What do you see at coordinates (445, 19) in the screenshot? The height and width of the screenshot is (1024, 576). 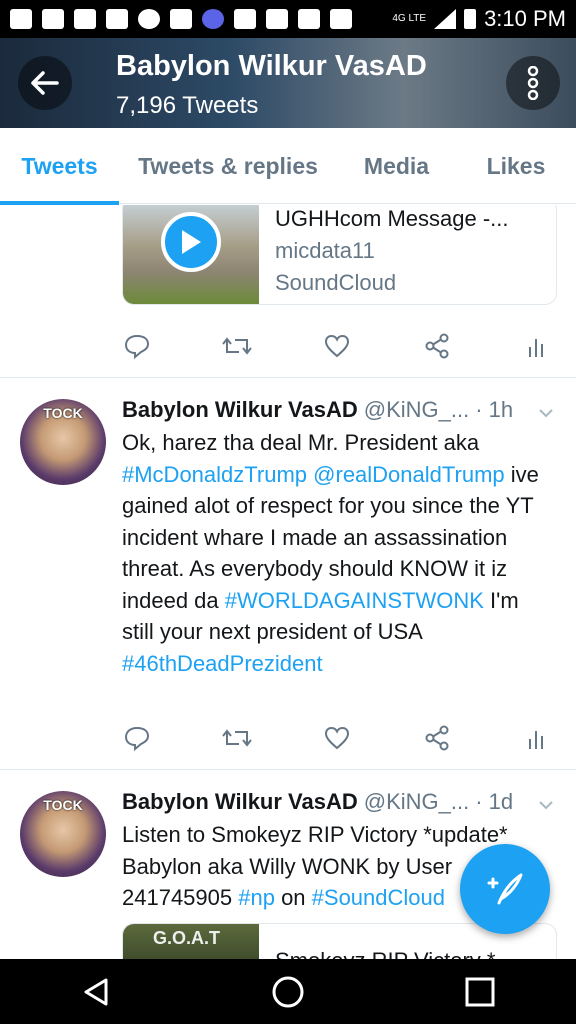 I see `signal-icon` at bounding box center [445, 19].